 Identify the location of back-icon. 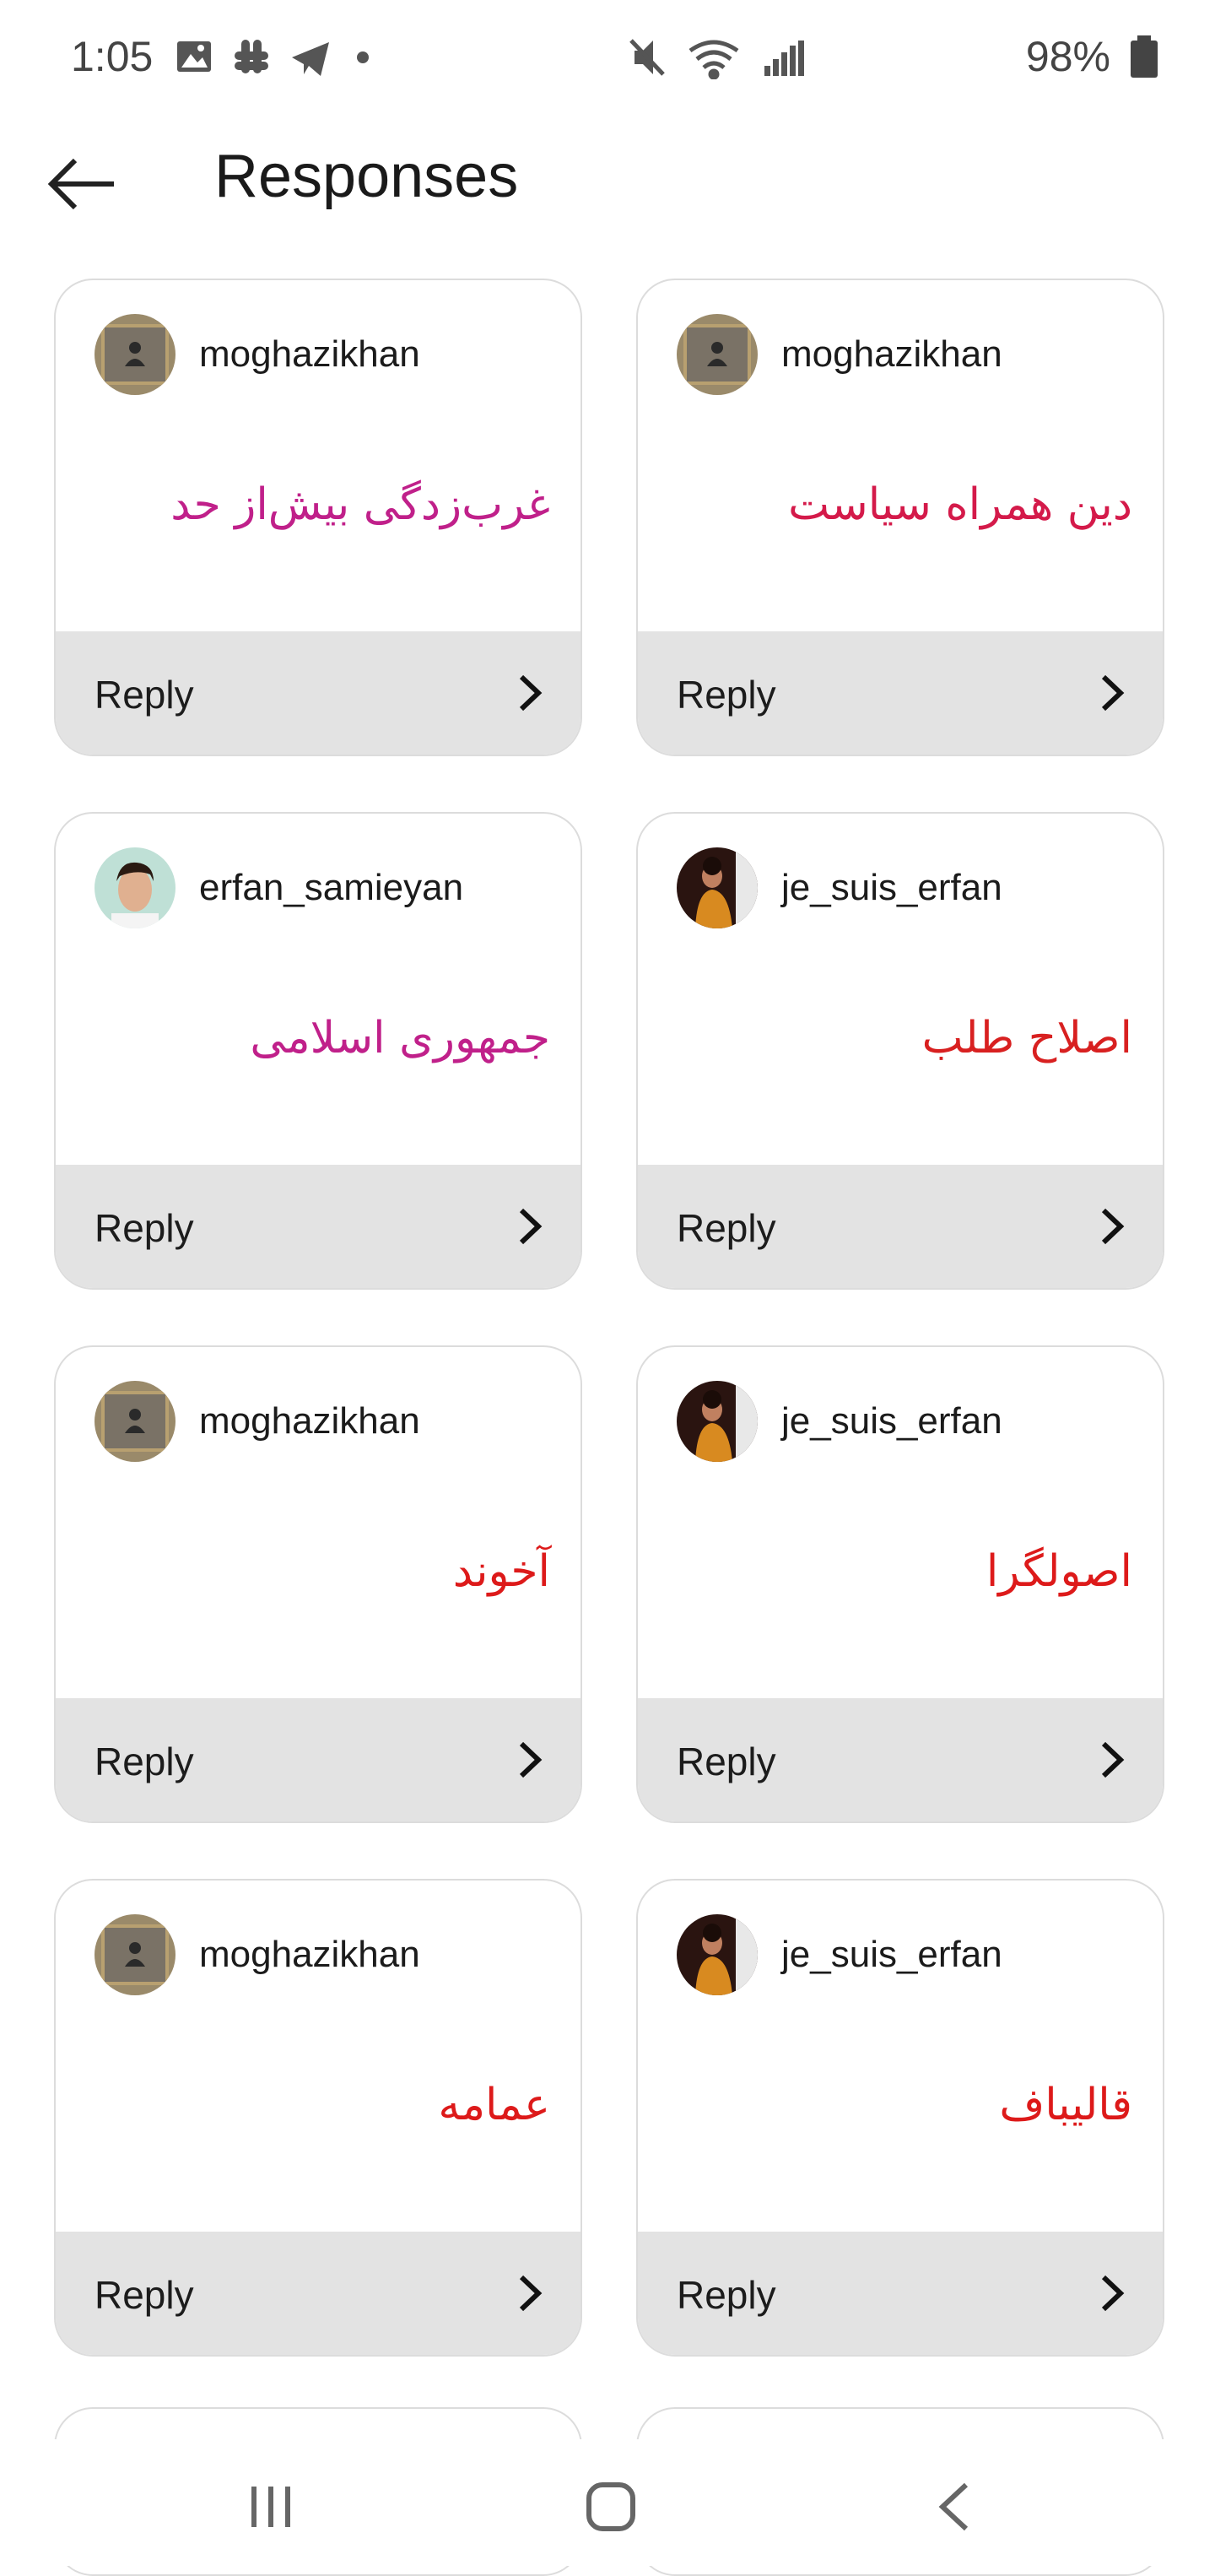
(953, 2506).